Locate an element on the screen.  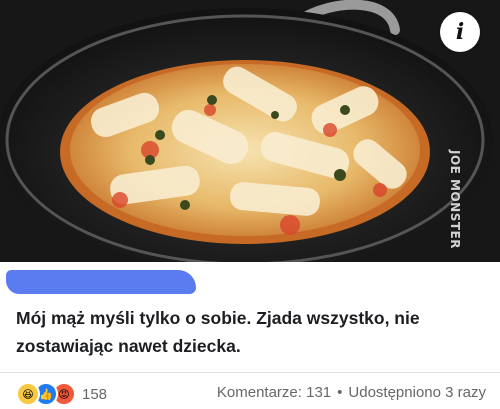
info-icon: i is located at coordinates (460, 32).